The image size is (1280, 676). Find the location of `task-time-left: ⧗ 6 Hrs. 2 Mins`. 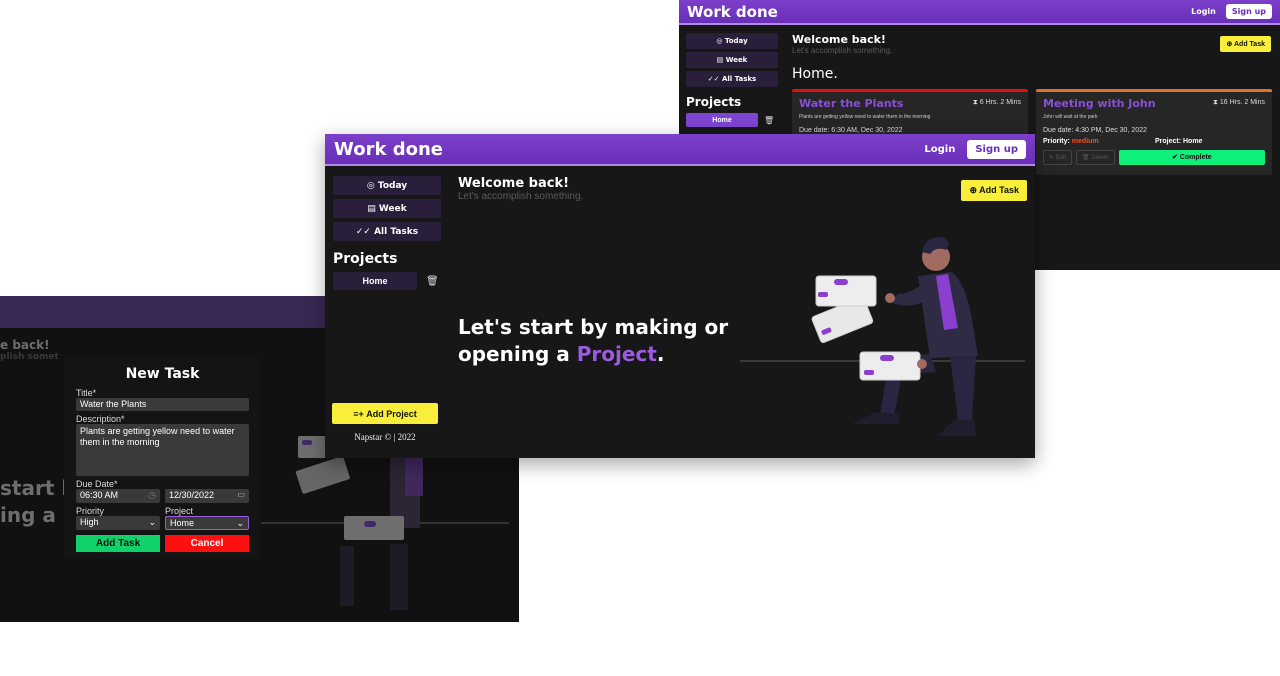

task-time-left: ⧗ 6 Hrs. 2 Mins is located at coordinates (996, 102).